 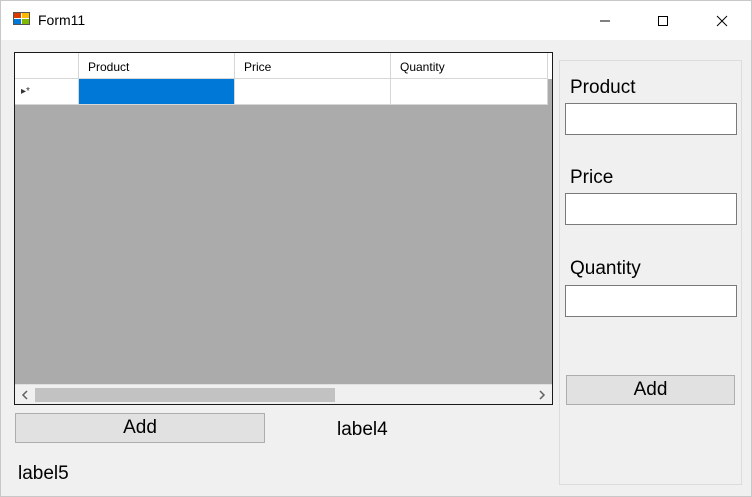 I want to click on product-label: Product, so click(x=603, y=87).